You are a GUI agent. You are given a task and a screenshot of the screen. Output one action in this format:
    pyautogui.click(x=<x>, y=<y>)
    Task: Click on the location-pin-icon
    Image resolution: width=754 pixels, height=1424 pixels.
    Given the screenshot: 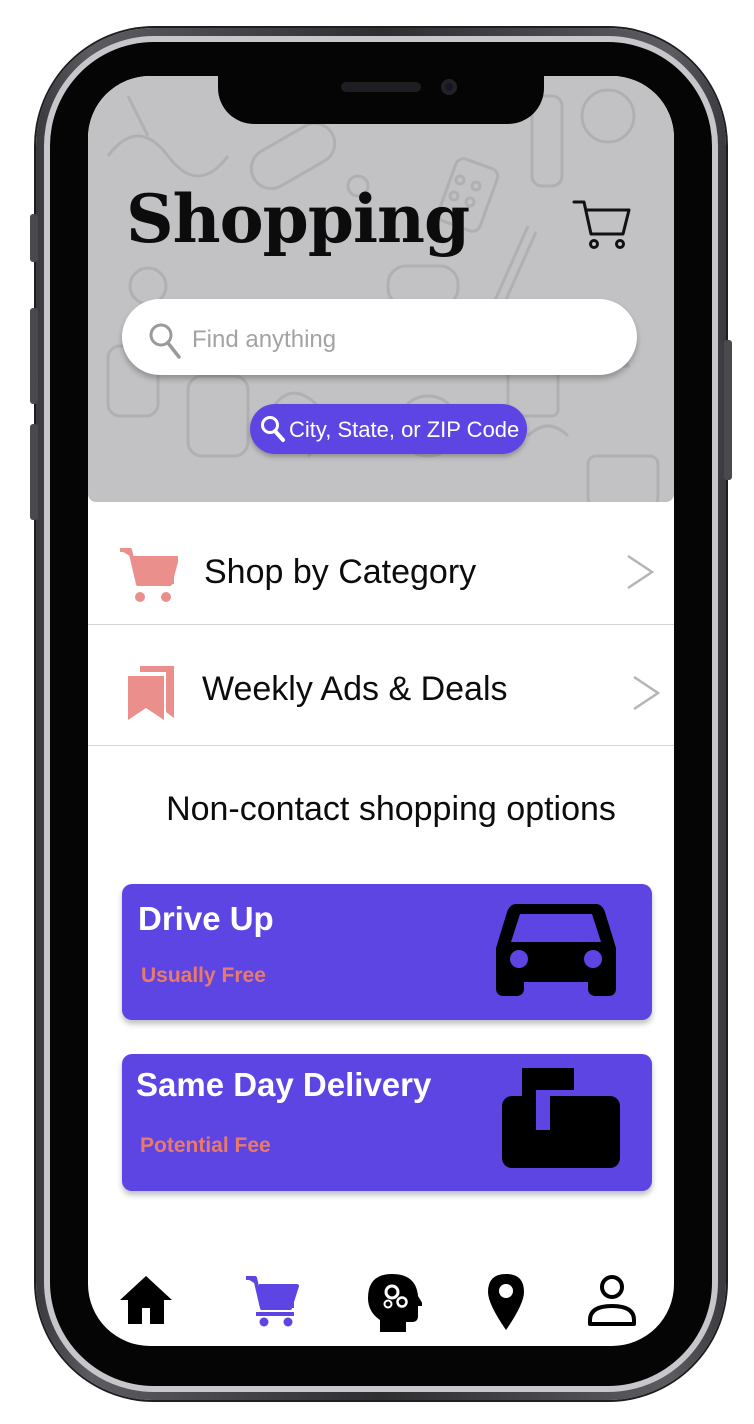 What is the action you would take?
    pyautogui.click(x=506, y=1302)
    